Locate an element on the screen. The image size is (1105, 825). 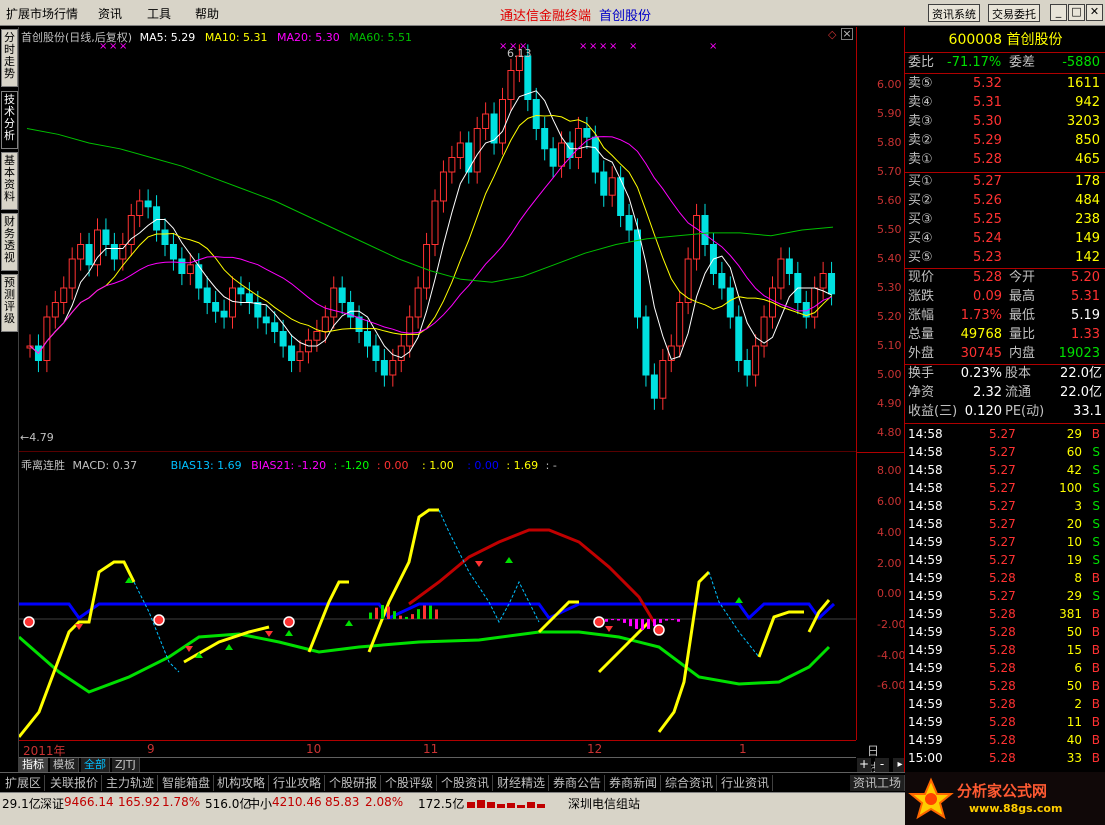
status-amount-1: 516.0亿 is located at coordinates (228, 804).